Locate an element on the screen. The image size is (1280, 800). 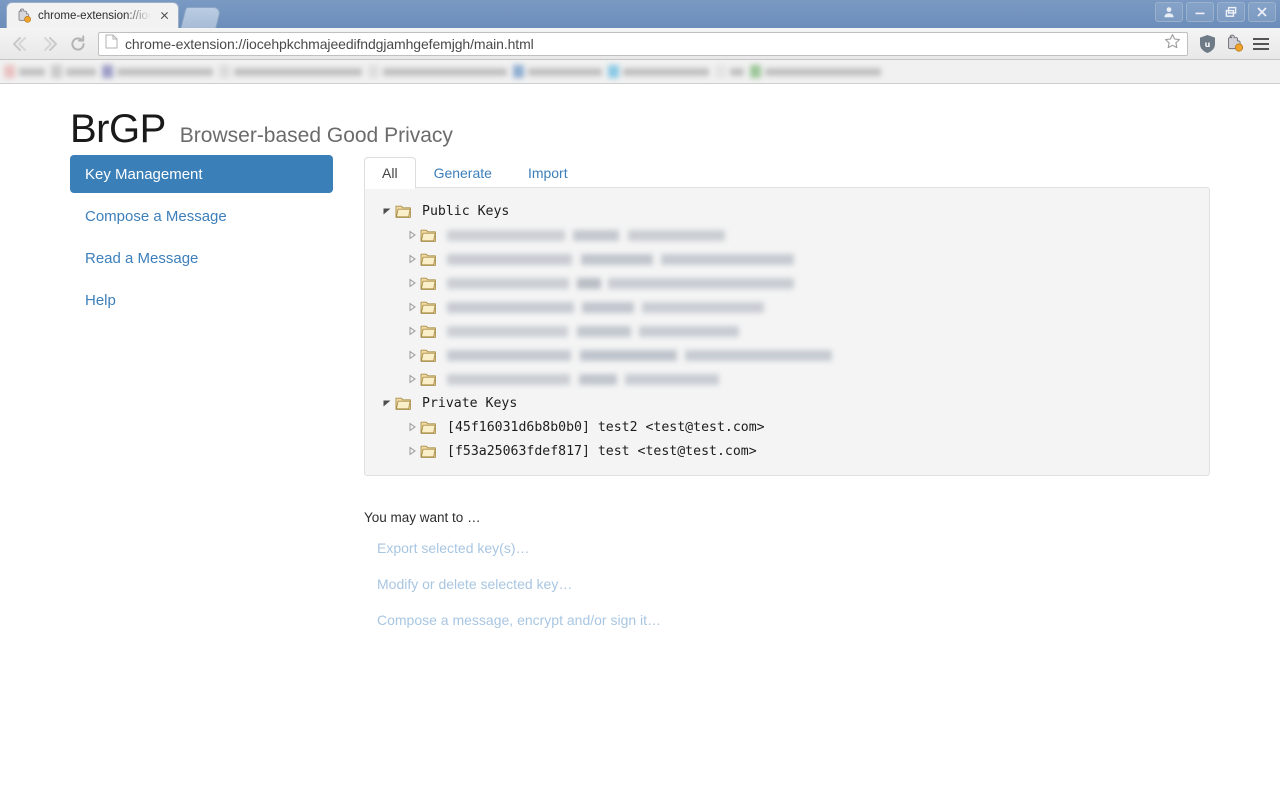
bookmarks-bar is located at coordinates (640, 72).